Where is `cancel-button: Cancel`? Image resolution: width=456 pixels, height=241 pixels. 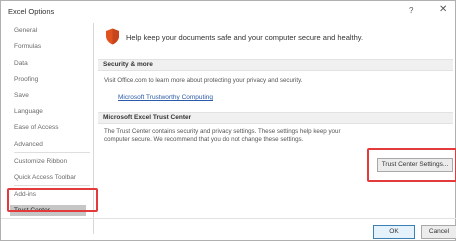 cancel-button: Cancel is located at coordinates (438, 232).